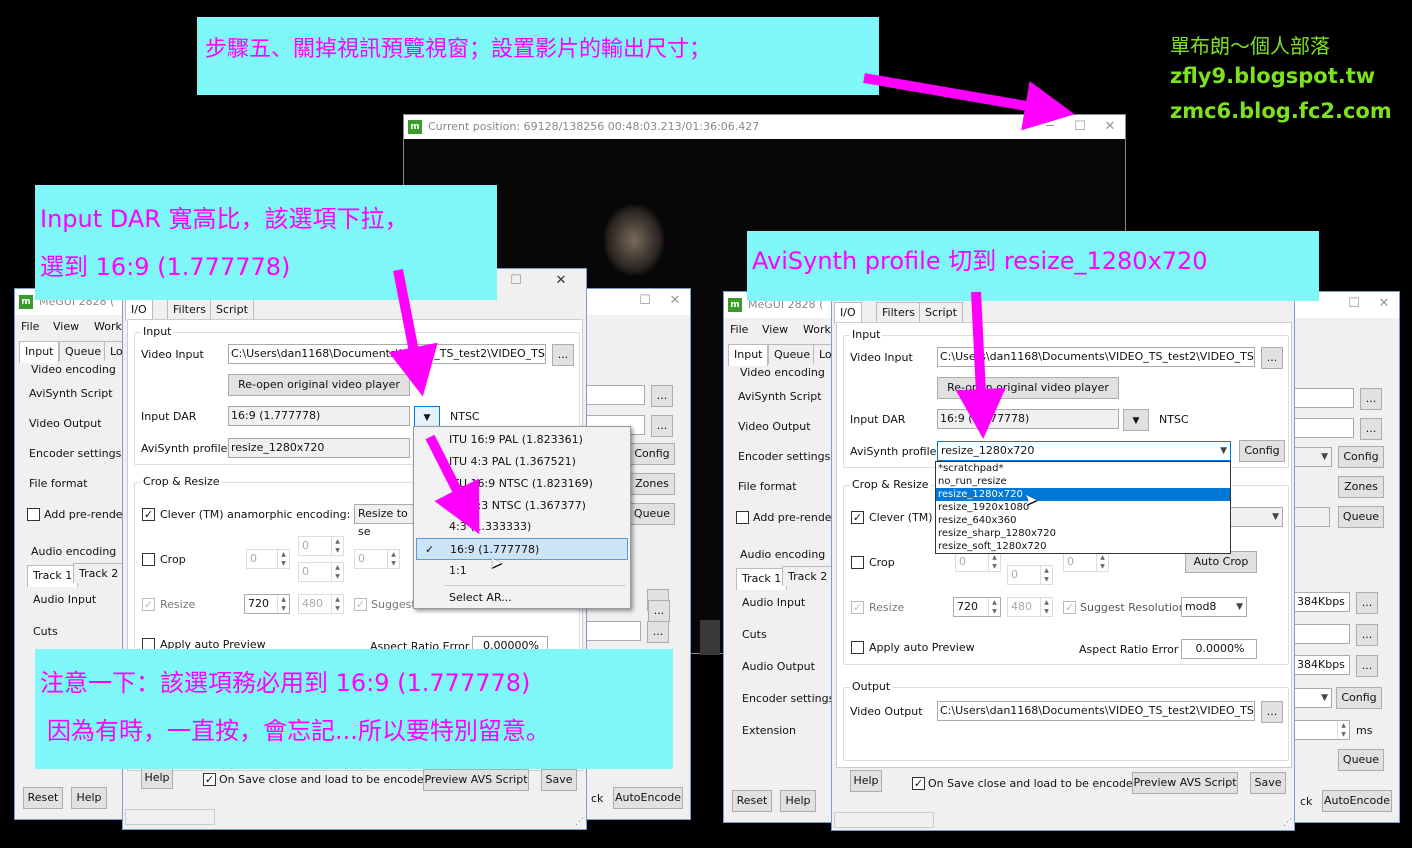 The height and width of the screenshot is (848, 1412). Describe the element at coordinates (189, 309) in the screenshot. I see `tab-filters: Filters` at that location.